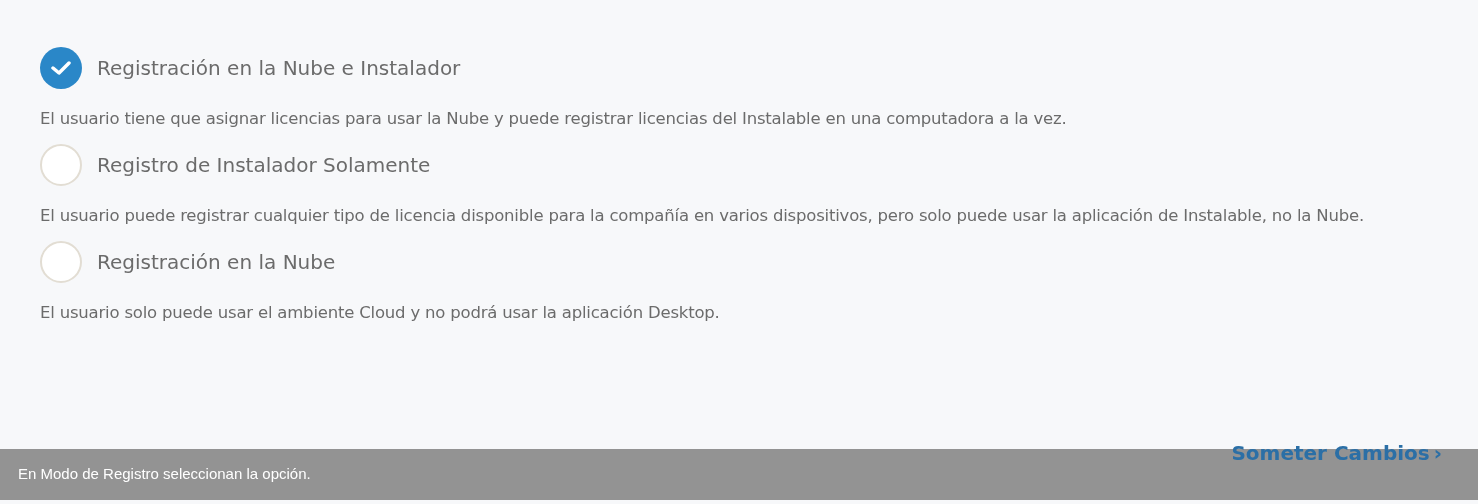  I want to click on submit-link: Someter Cambios ›, so click(1336, 453).